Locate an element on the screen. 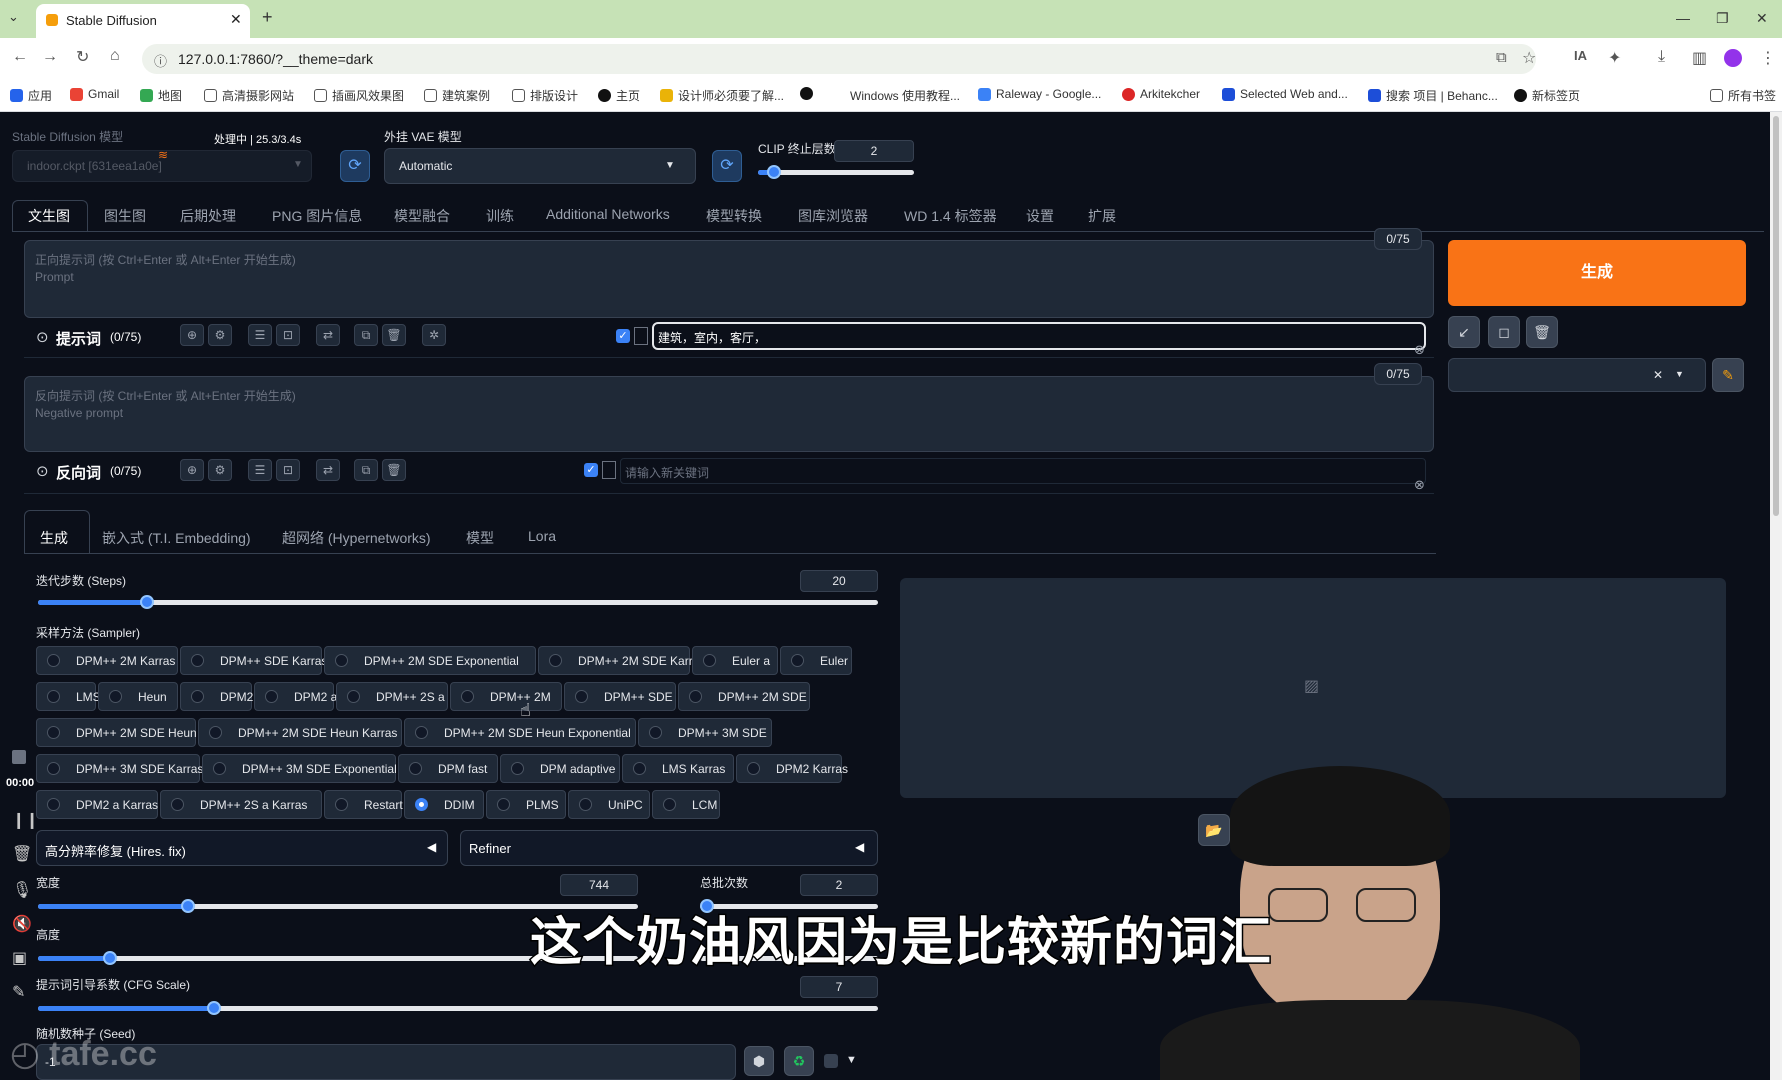  sampler-option: LCM is located at coordinates (686, 804).